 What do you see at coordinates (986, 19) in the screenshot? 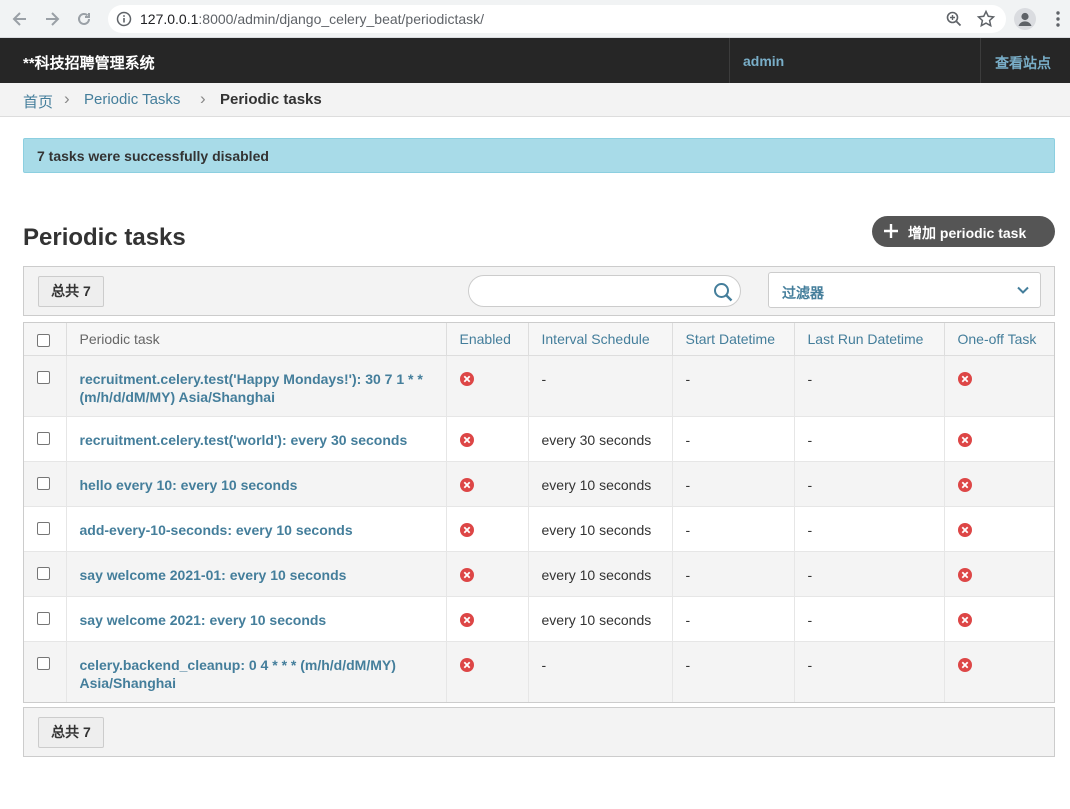
I see `bookmark-star-icon` at bounding box center [986, 19].